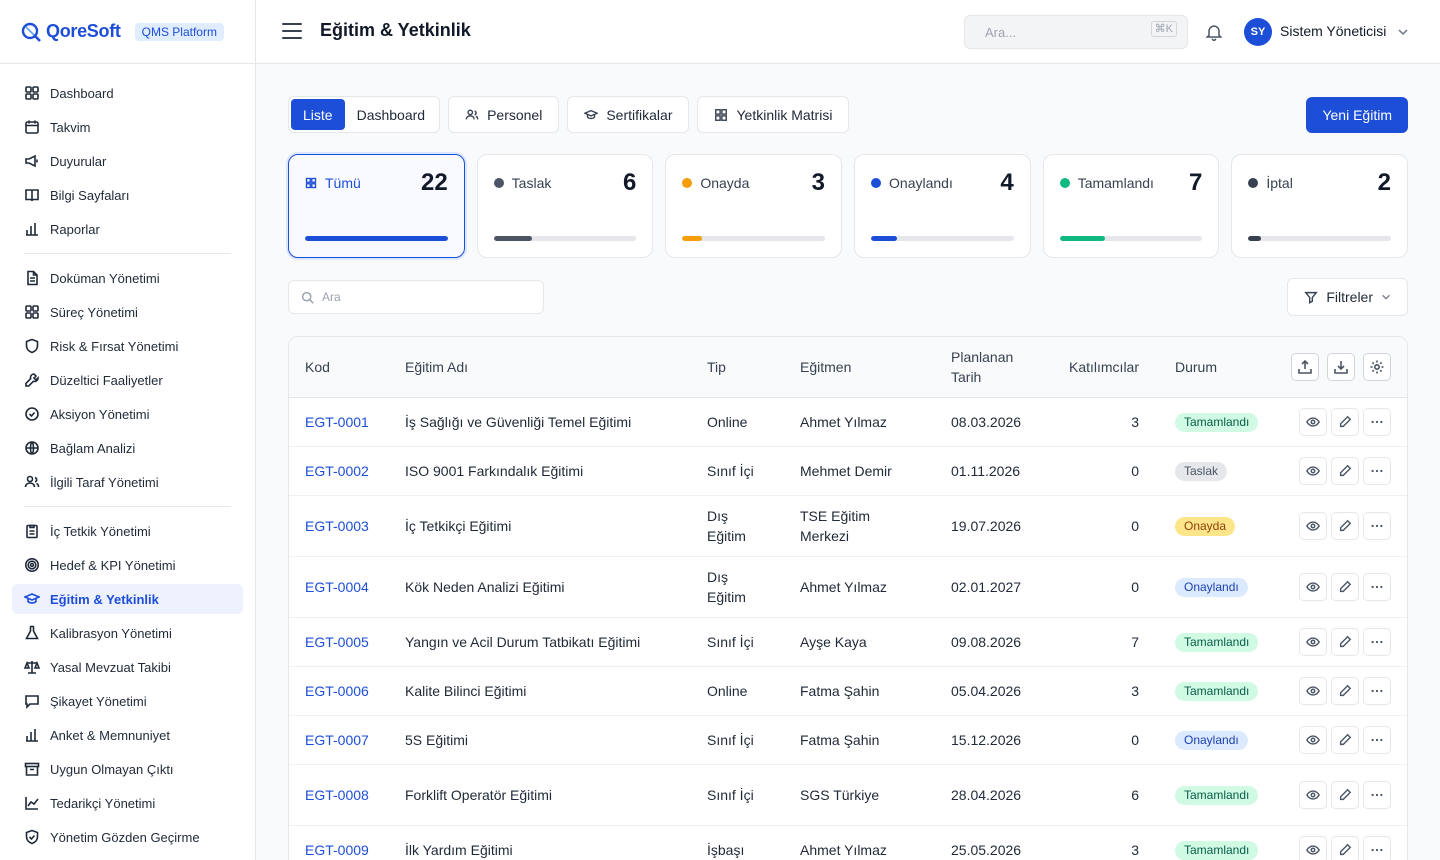 Image resolution: width=1440 pixels, height=860 pixels. I want to click on export-button, so click(1305, 366).